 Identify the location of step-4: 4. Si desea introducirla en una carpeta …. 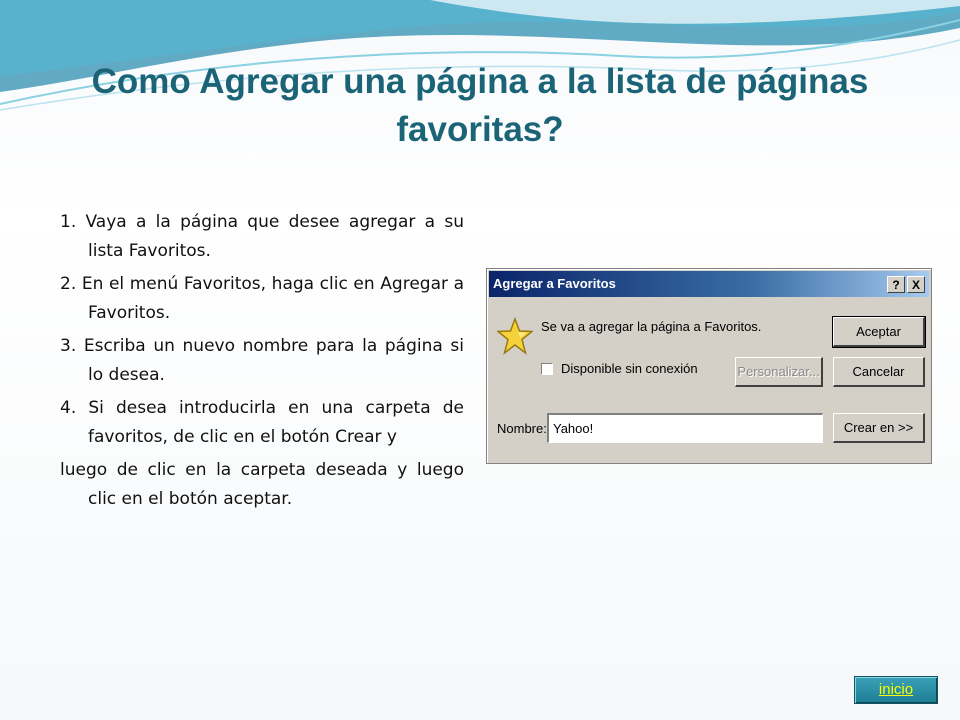
(262, 422).